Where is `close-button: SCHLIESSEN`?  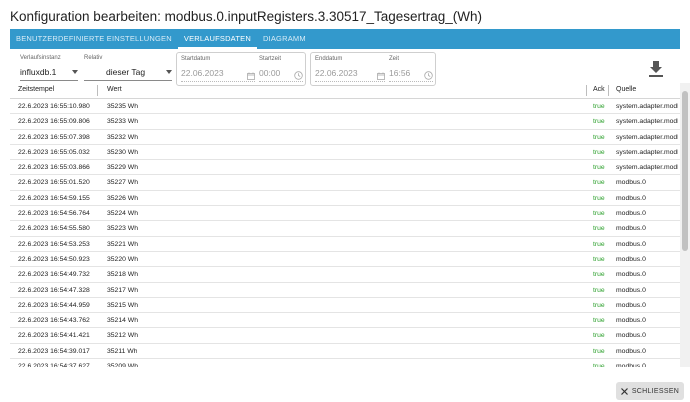
close-button: SCHLIESSEN is located at coordinates (650, 391).